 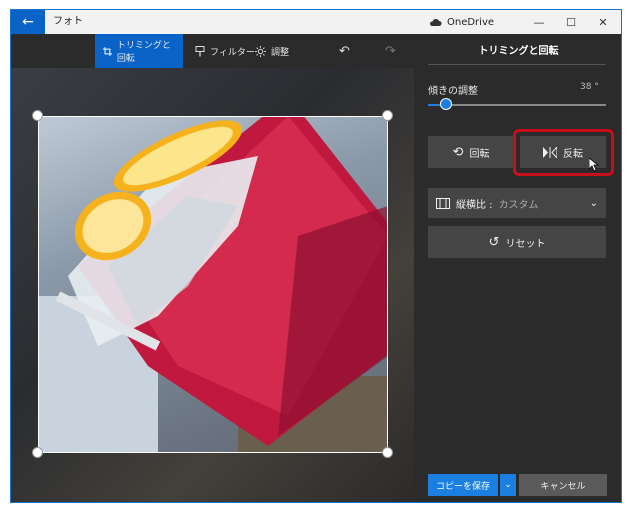 I want to click on edit-toolbar: トリミングと回転 フィルター 調整 ↶ ↷, so click(x=212, y=51).